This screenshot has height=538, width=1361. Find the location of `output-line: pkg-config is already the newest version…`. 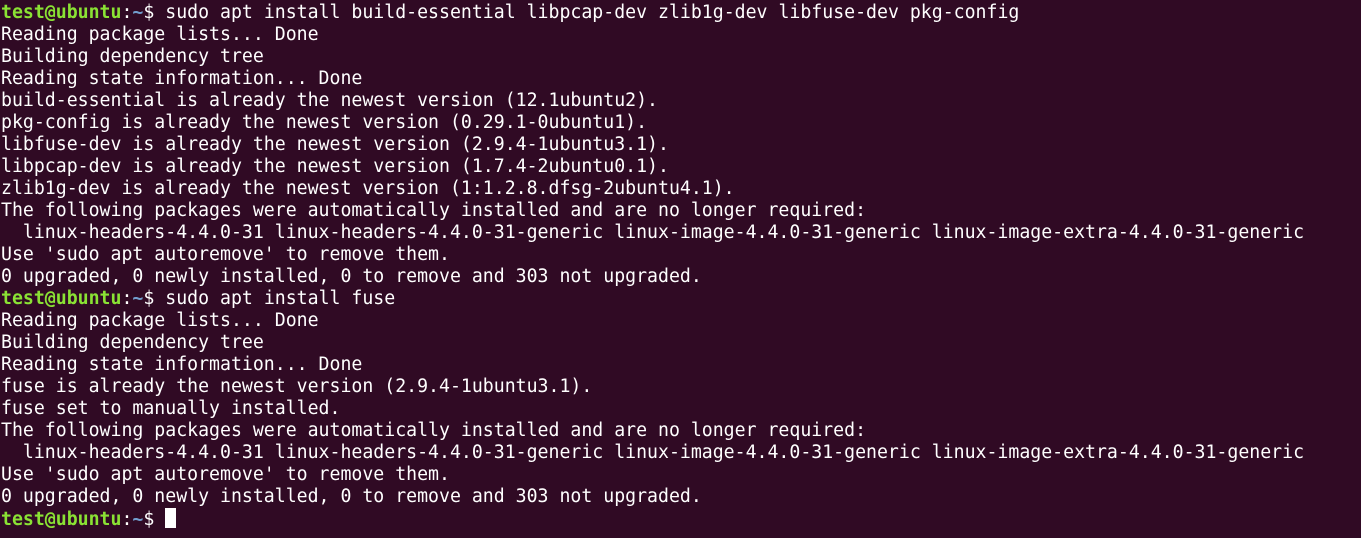

output-line: pkg-config is already the newest version… is located at coordinates (324, 122).